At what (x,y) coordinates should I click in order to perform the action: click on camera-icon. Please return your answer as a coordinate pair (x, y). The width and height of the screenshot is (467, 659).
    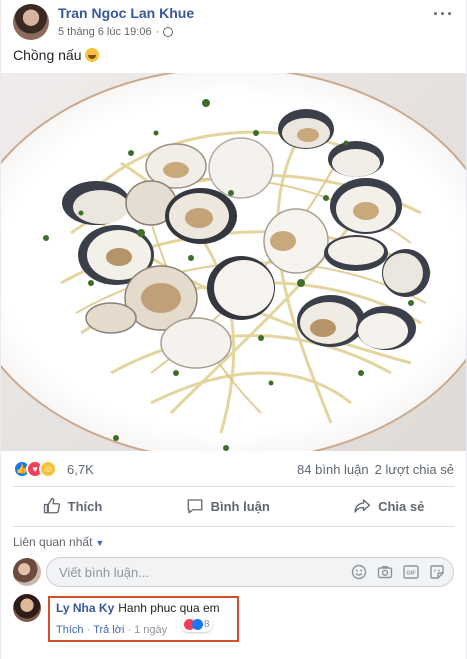
    Looking at the image, I should click on (385, 572).